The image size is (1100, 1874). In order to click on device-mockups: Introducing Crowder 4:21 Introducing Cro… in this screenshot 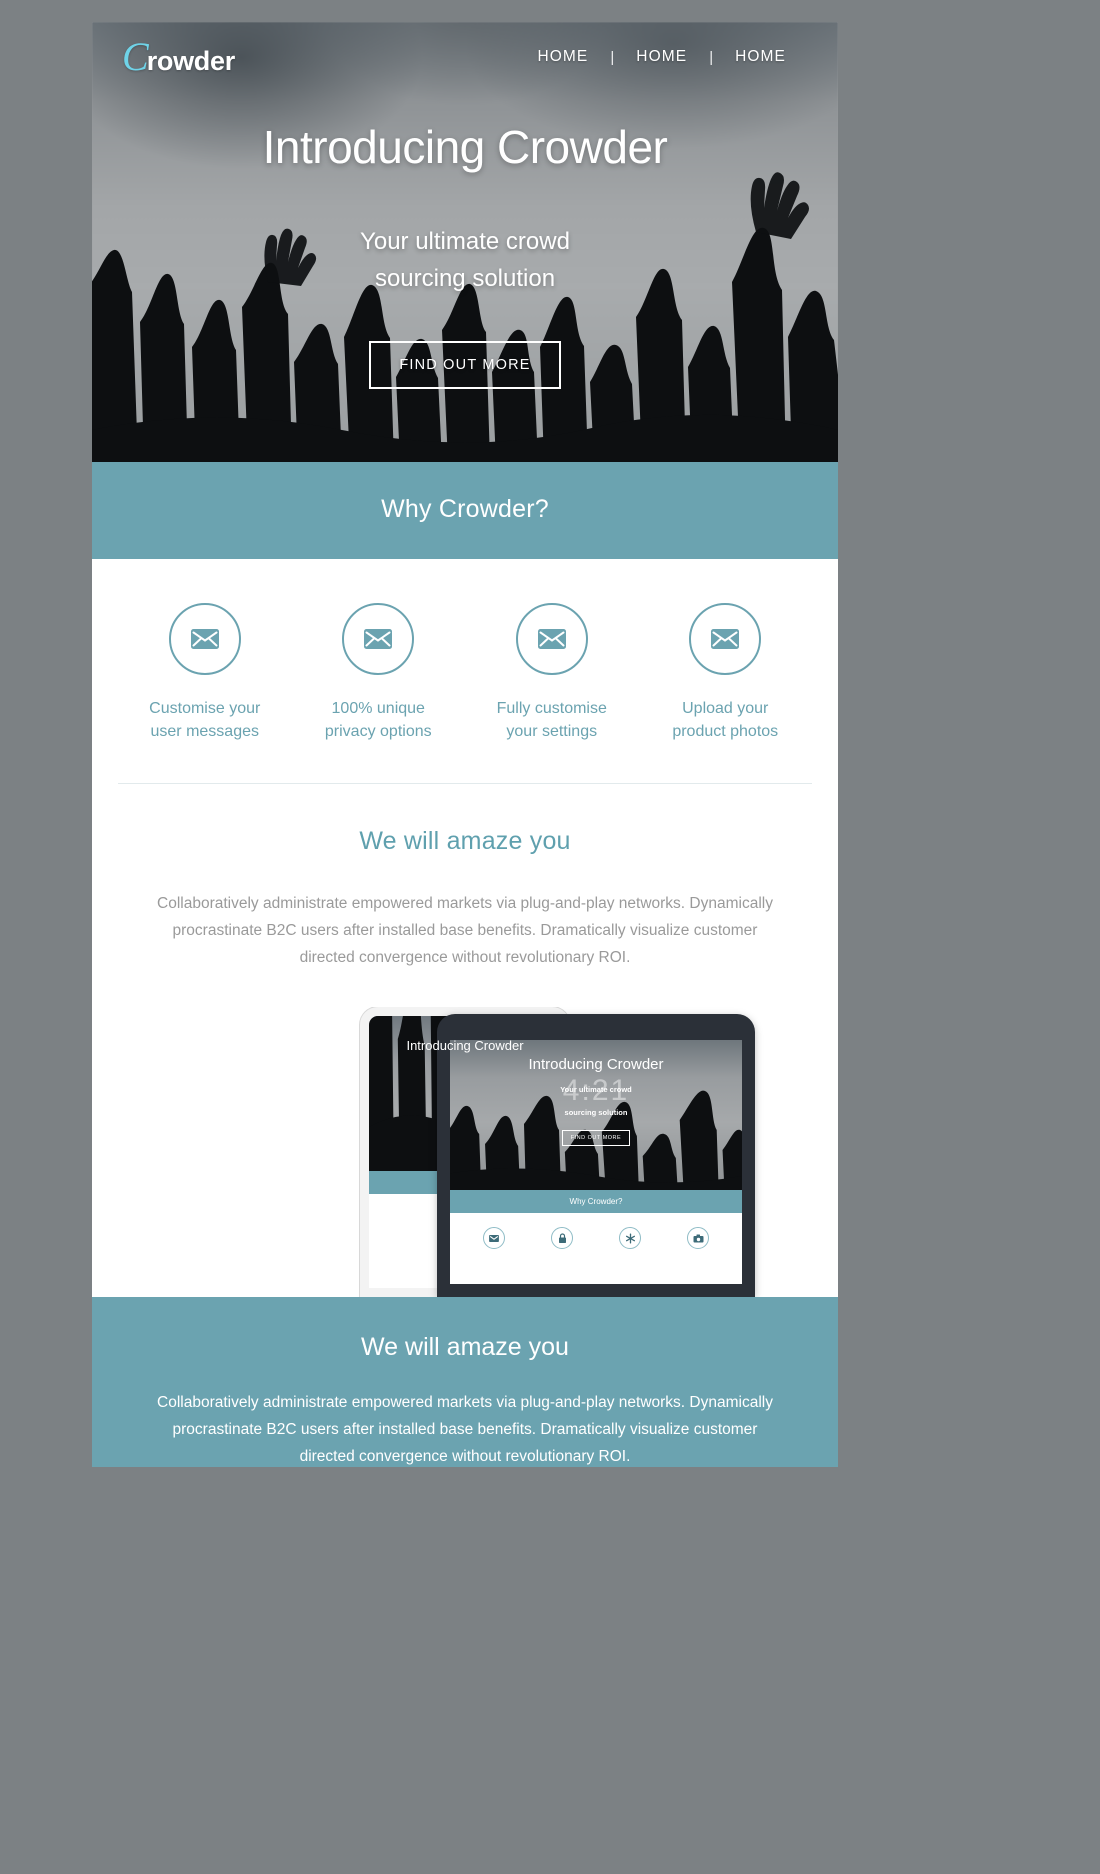, I will do `click(465, 1152)`.